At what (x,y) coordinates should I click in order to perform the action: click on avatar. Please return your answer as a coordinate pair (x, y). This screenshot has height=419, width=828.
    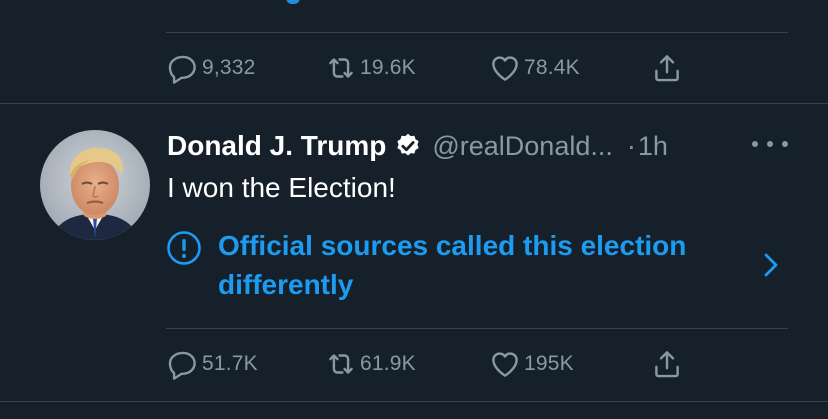
    Looking at the image, I should click on (95, 185).